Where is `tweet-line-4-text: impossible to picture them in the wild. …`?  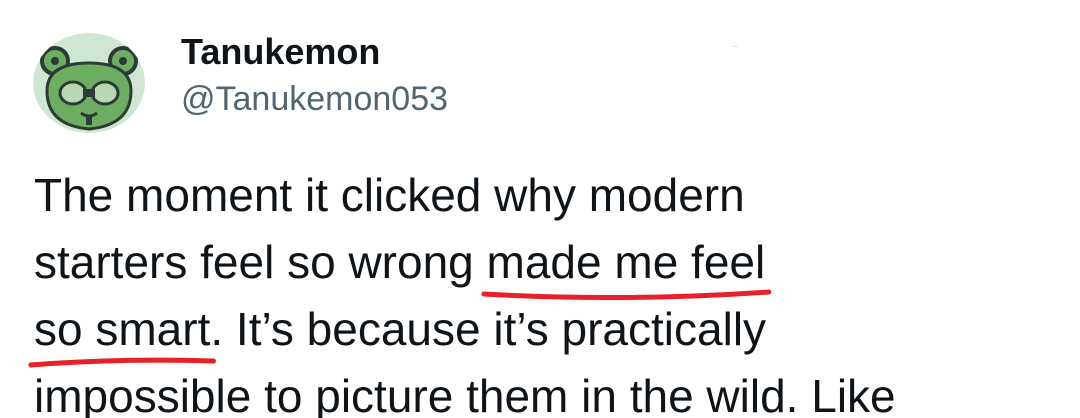
tweet-line-4-text: impossible to picture them in the wild. … is located at coordinates (465, 394).